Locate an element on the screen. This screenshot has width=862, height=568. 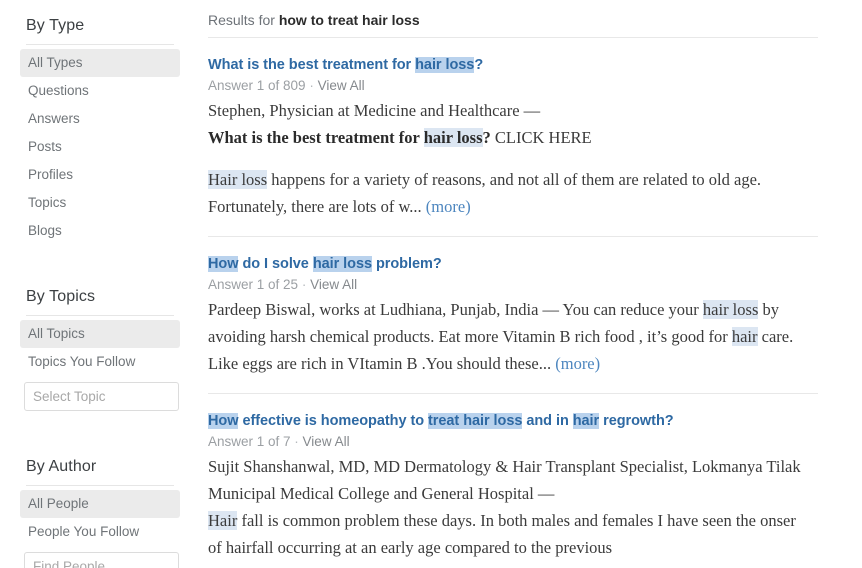
sidebar-item-people-you-follow: People You Follow is located at coordinates (100, 532).